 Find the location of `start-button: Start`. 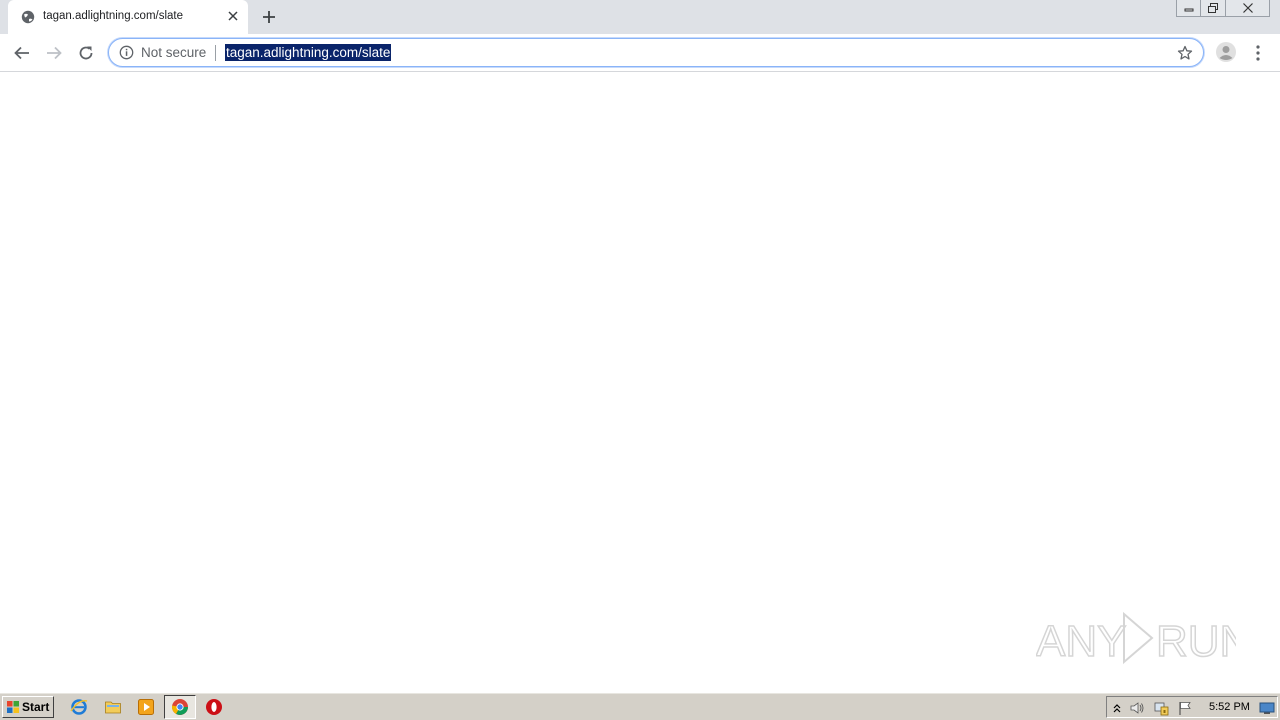

start-button: Start is located at coordinates (28, 707).